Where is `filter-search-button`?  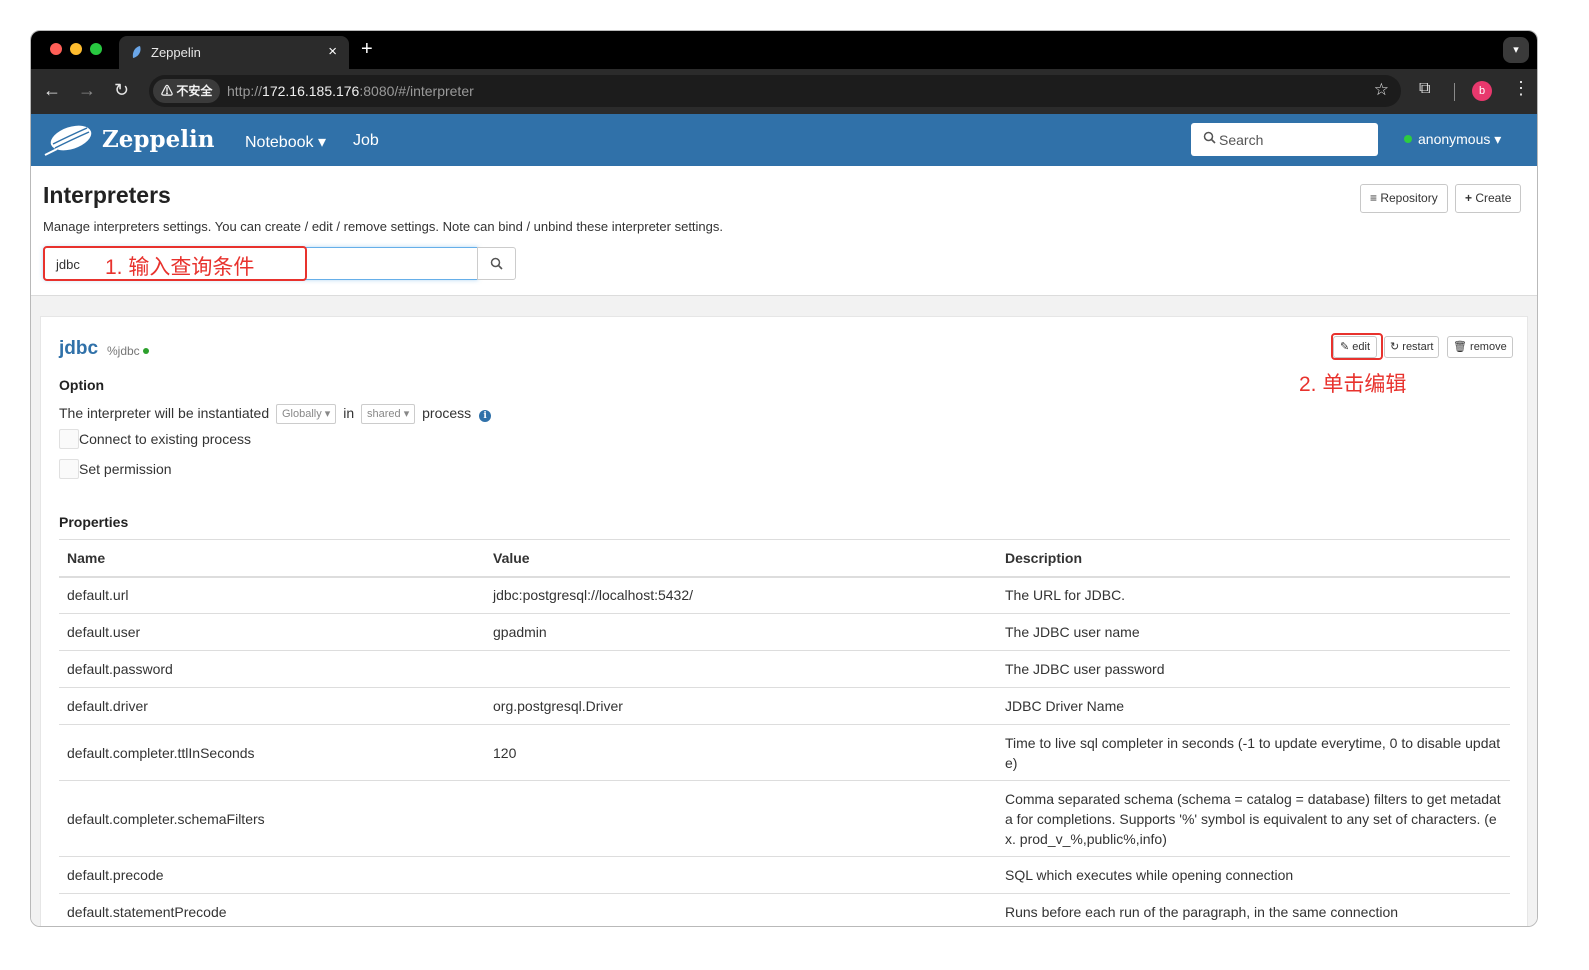 filter-search-button is located at coordinates (496, 263).